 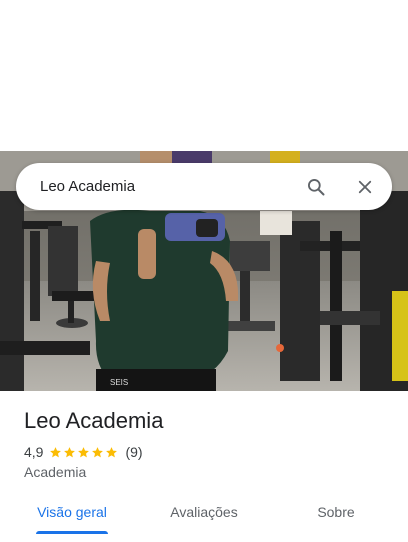 I want to click on rating-row: 4,9 (9), so click(x=83, y=452).